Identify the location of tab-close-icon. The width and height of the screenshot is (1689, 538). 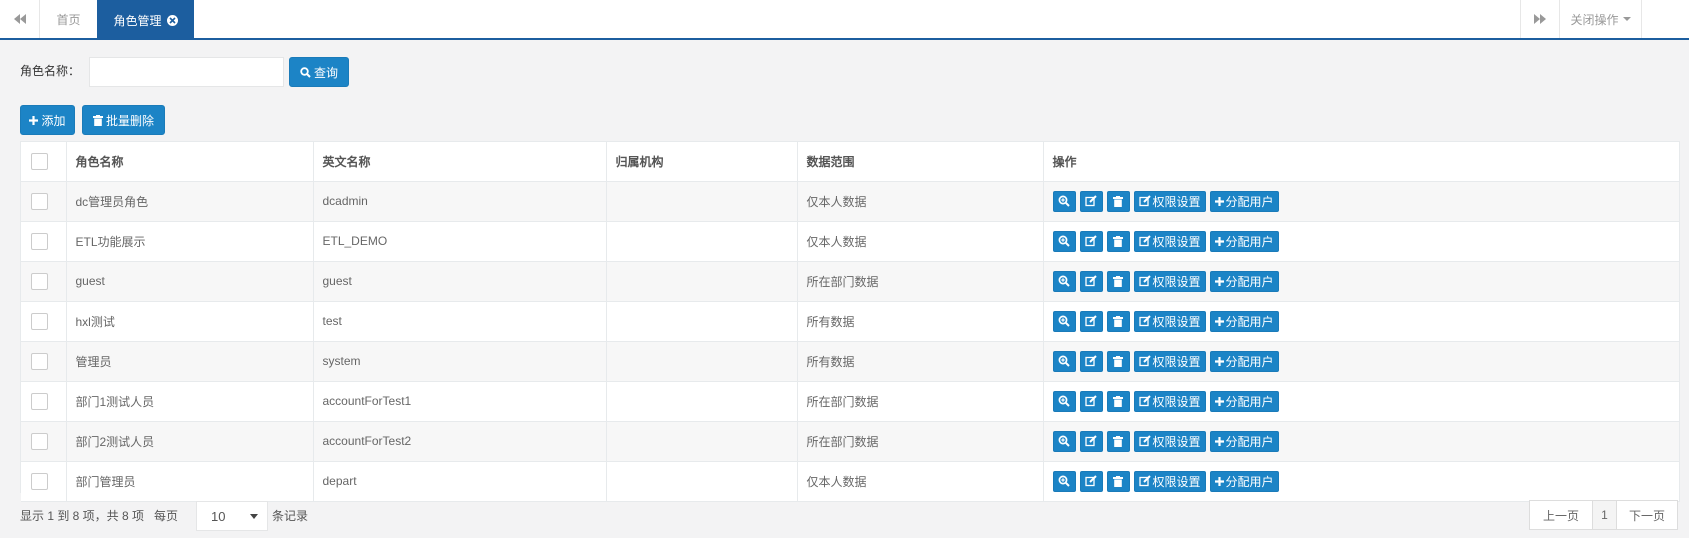
(172, 20).